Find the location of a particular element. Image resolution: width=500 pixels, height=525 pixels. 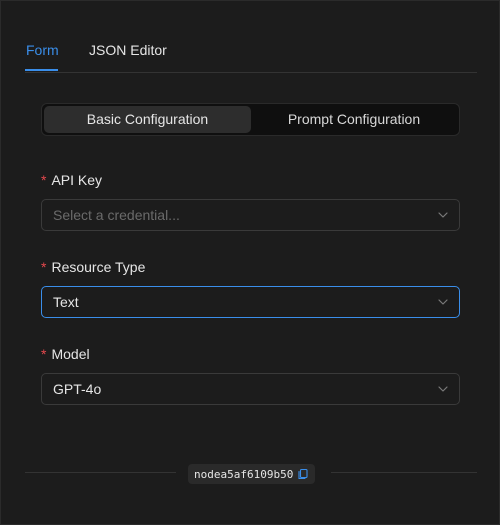

resource-type-select: Text is located at coordinates (250, 302).